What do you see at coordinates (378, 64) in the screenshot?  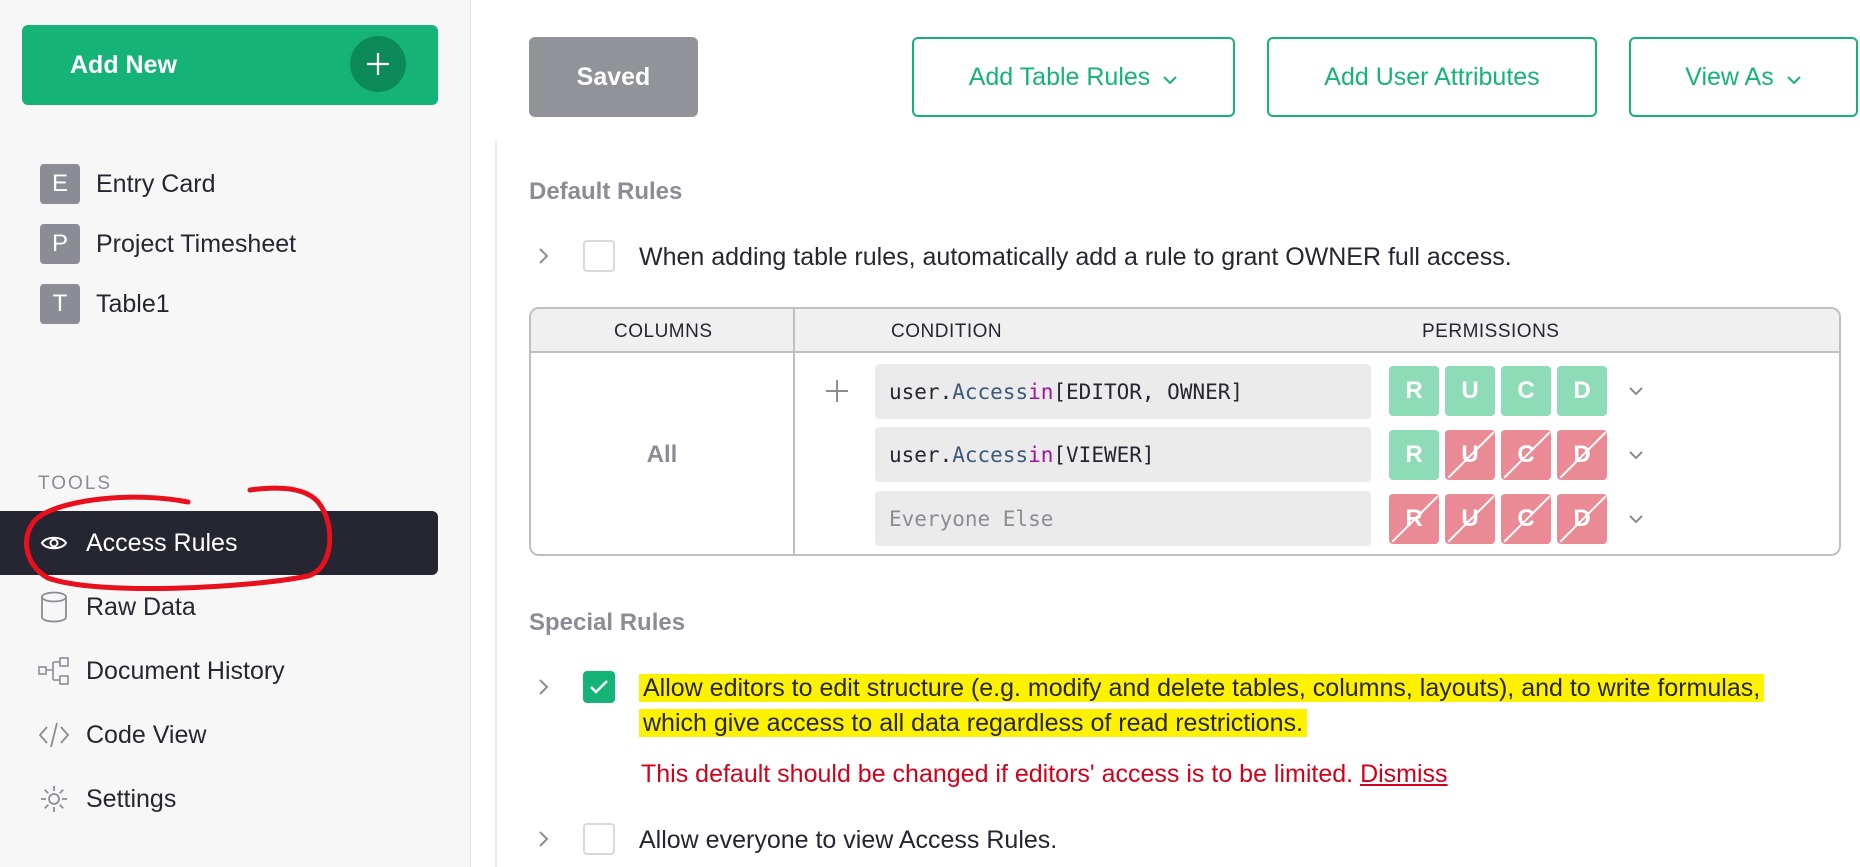 I see `plus-icon` at bounding box center [378, 64].